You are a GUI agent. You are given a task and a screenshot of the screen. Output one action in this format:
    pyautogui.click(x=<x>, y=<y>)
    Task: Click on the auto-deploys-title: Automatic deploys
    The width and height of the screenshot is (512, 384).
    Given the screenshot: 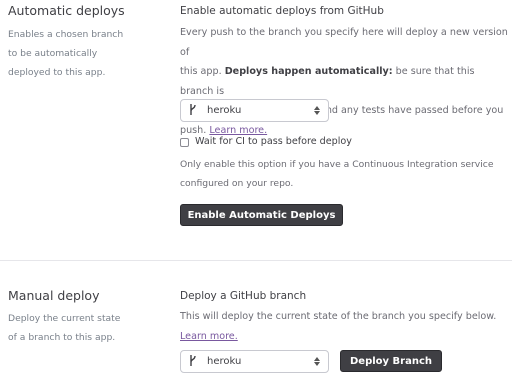 What is the action you would take?
    pyautogui.click(x=66, y=10)
    